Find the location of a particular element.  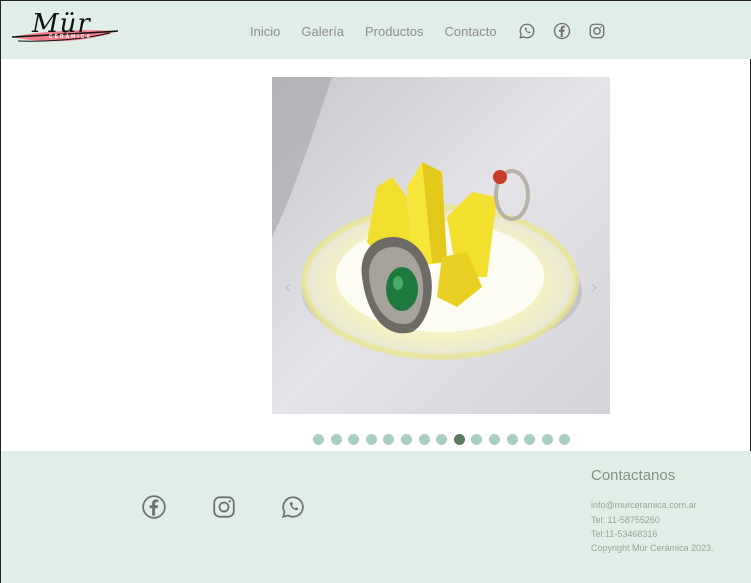

contact-email-link: info@murceramica.com.ar is located at coordinates (644, 505).